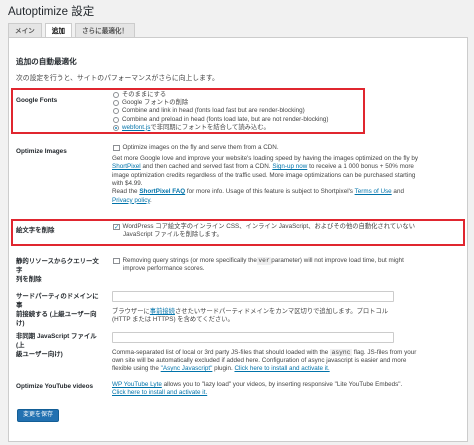  What do you see at coordinates (238, 232) in the screenshot?
I see `emoji-highlight` at bounding box center [238, 232].